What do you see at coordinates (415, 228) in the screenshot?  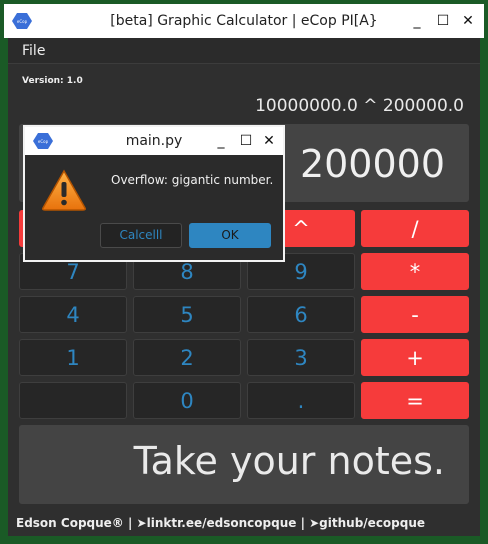 I see `key-divide: /` at bounding box center [415, 228].